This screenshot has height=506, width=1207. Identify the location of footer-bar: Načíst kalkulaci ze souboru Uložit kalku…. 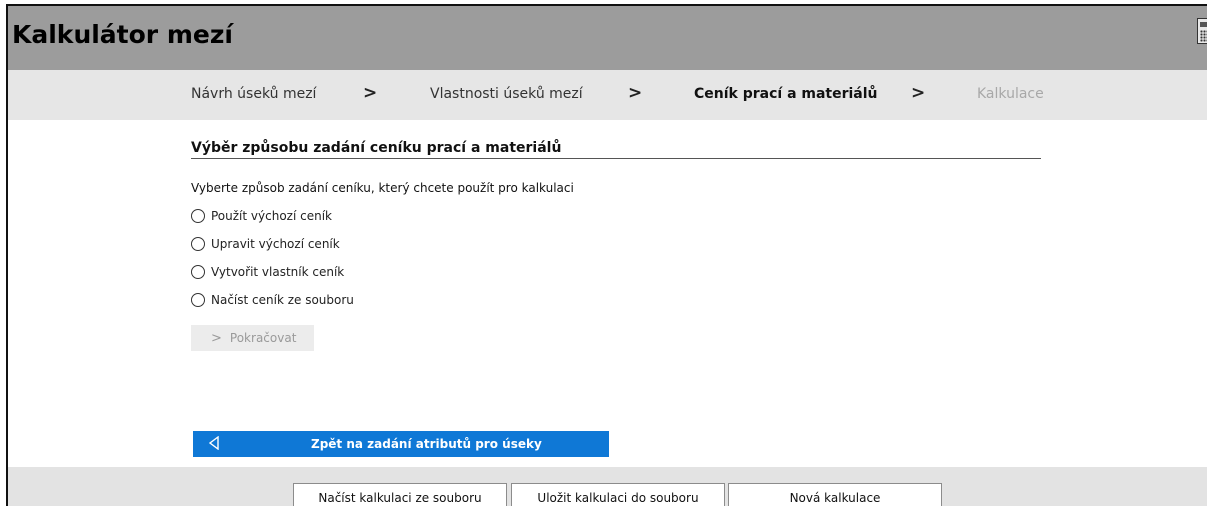
(607, 486).